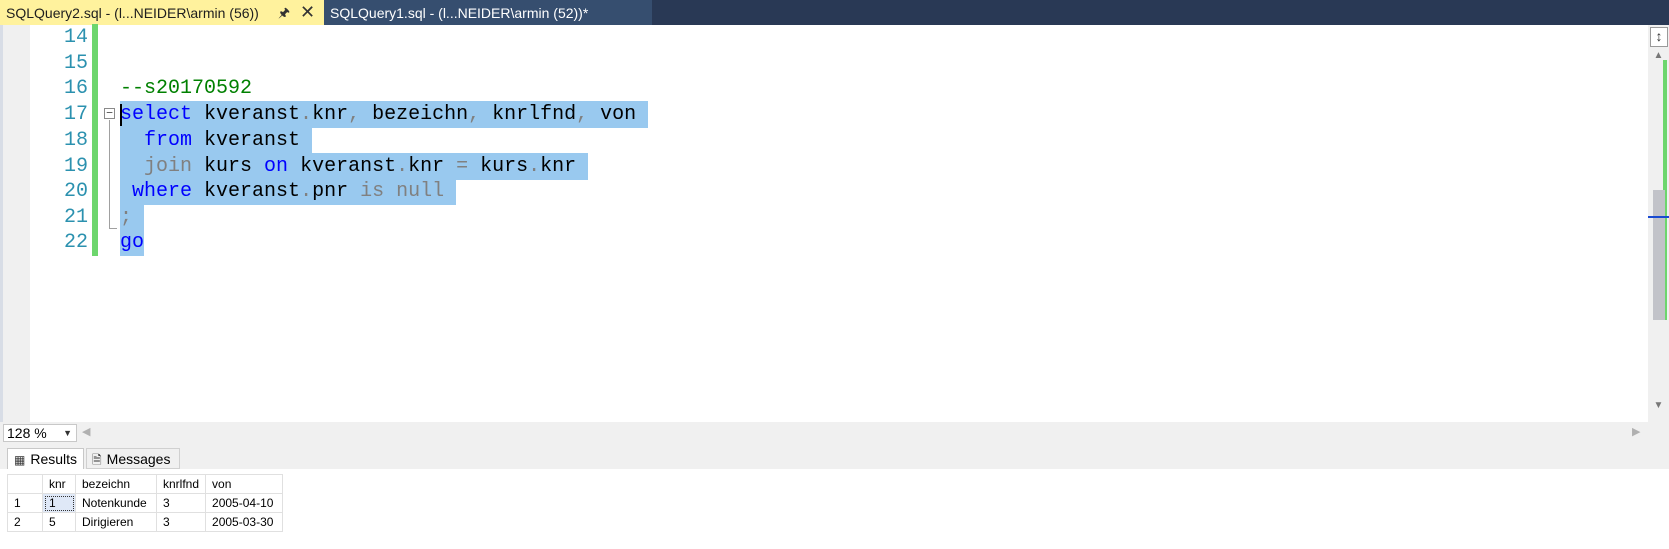  I want to click on tab-label: SQLQuery1.sql - (l...NEIDER\armin (52))*, so click(459, 13).